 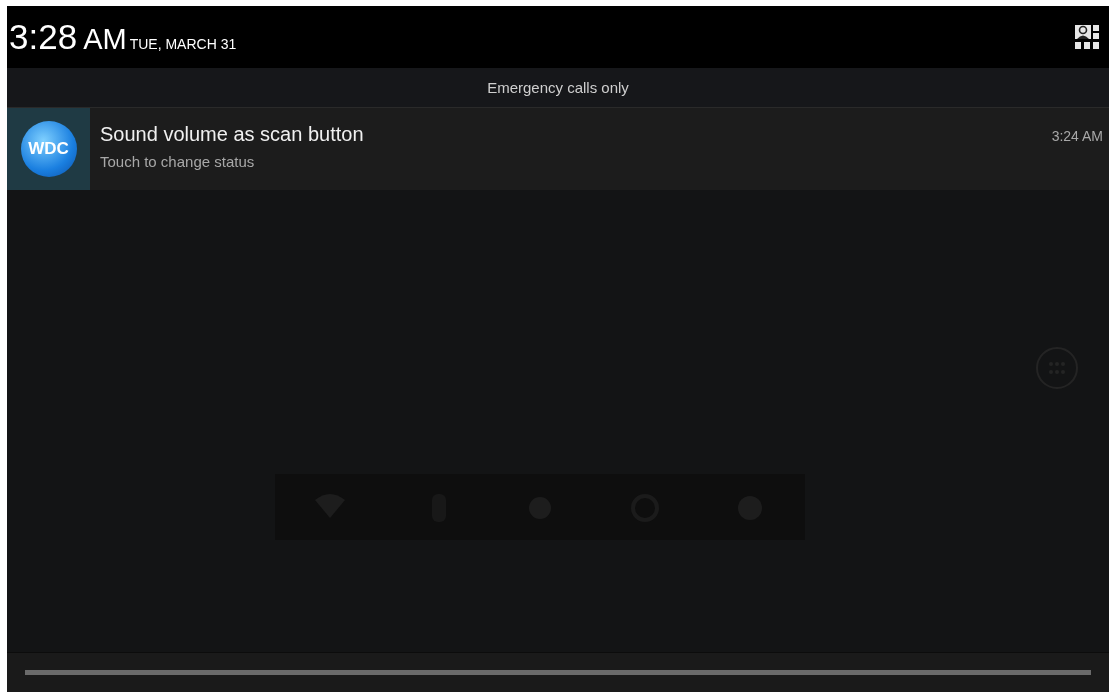 I want to click on user-grid-icon, so click(x=1087, y=37).